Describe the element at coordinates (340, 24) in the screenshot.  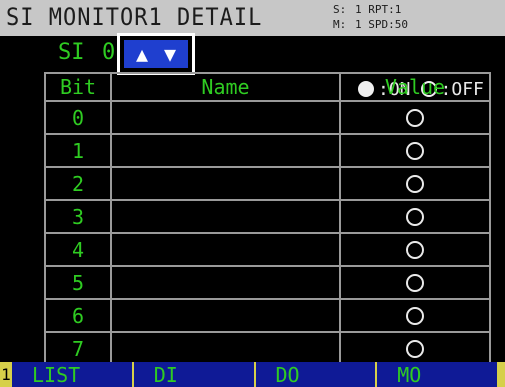
I see `status-m-label: M:` at that location.